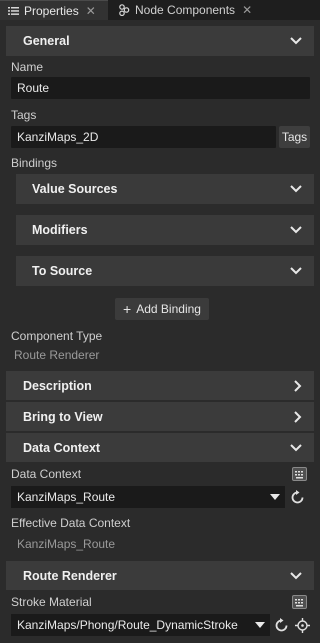 The width and height of the screenshot is (320, 643). I want to click on list-icon, so click(13, 11).